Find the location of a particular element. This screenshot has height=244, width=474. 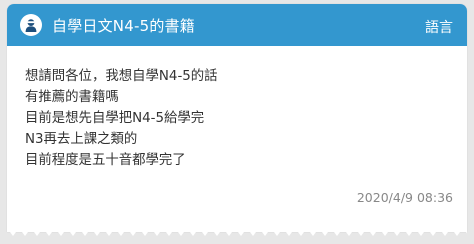

post-line: 目前是想先自學把N4-5給學完 is located at coordinates (115, 118).